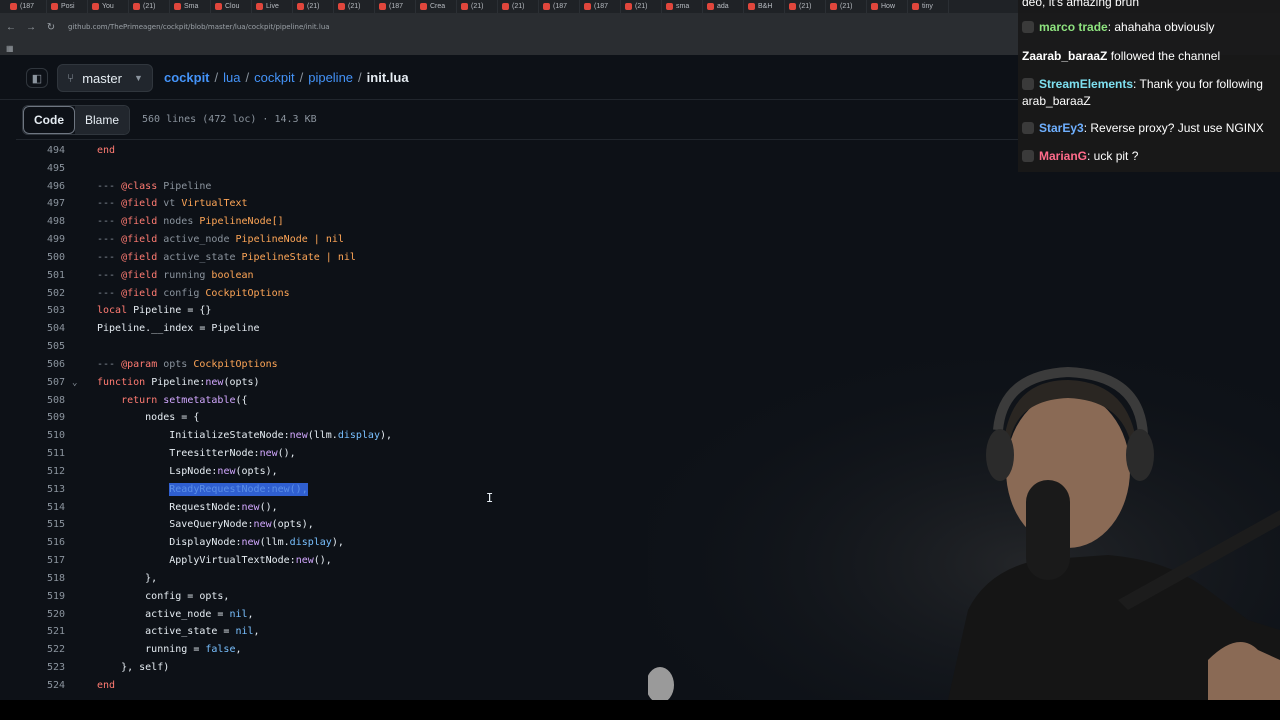  I want to click on line-number: 507, so click(40, 383).